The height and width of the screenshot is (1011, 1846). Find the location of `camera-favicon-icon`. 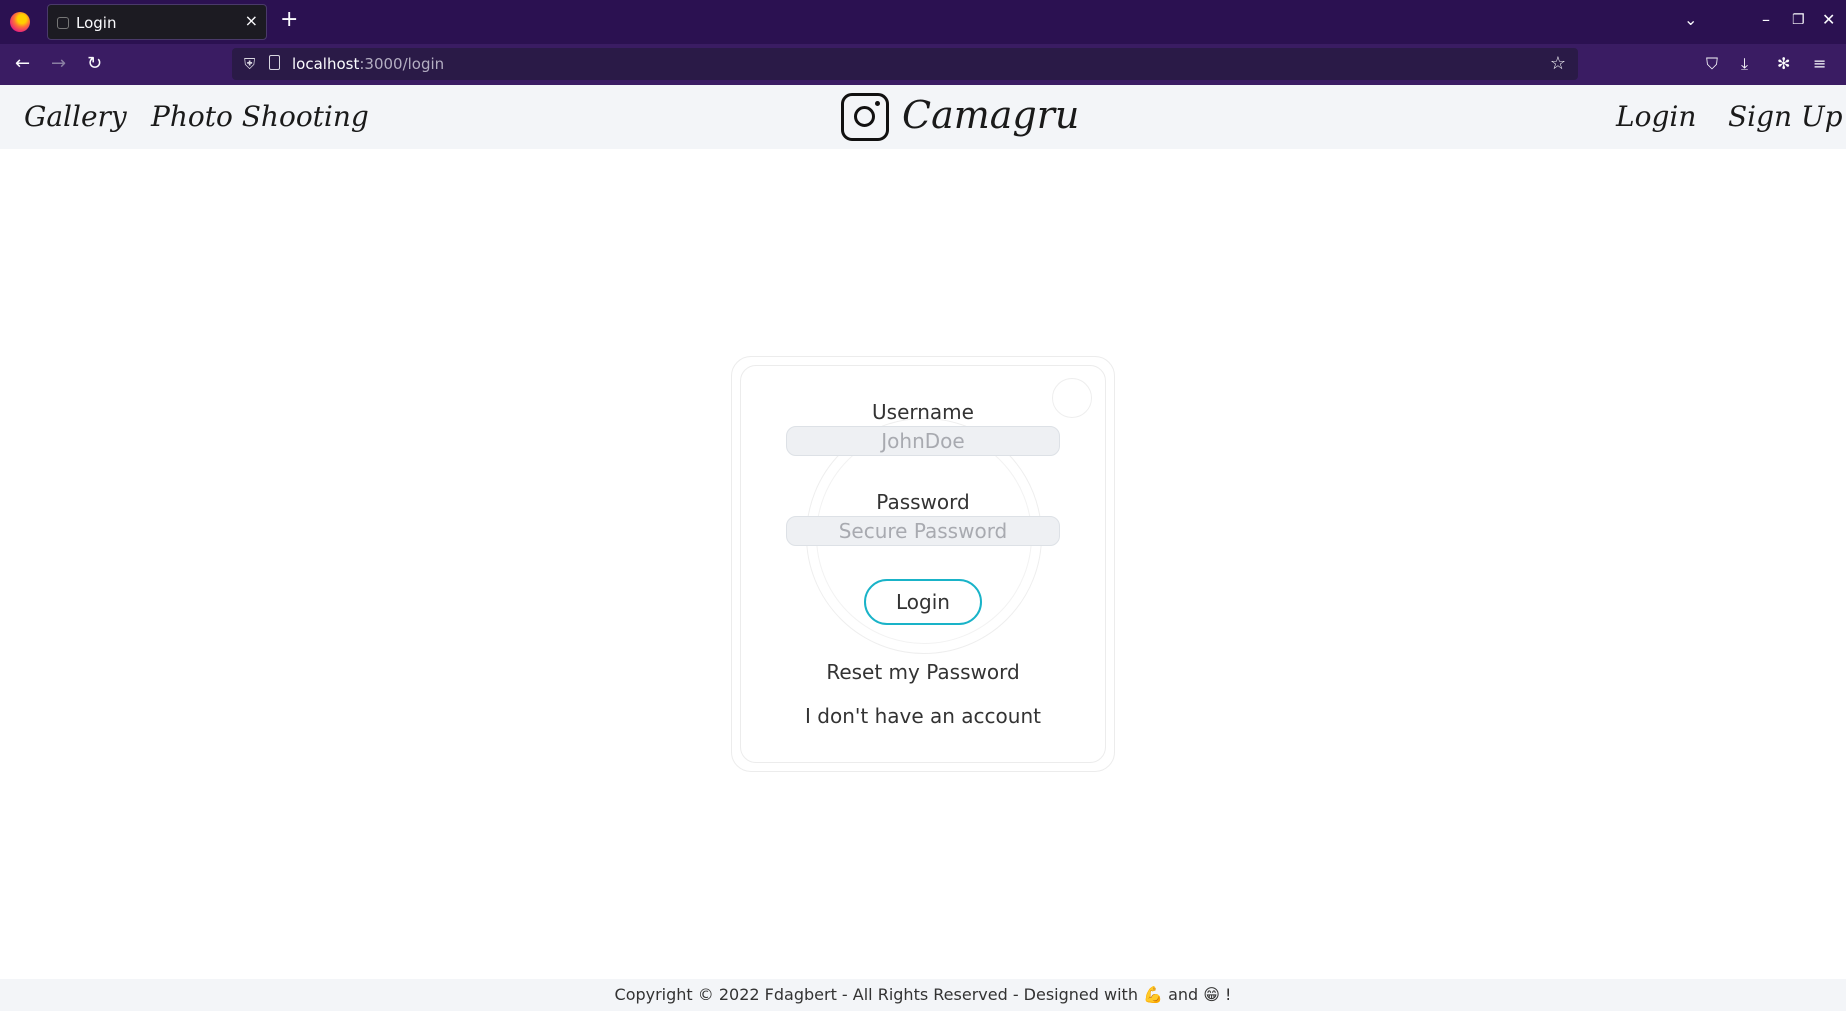

camera-favicon-icon is located at coordinates (63, 23).